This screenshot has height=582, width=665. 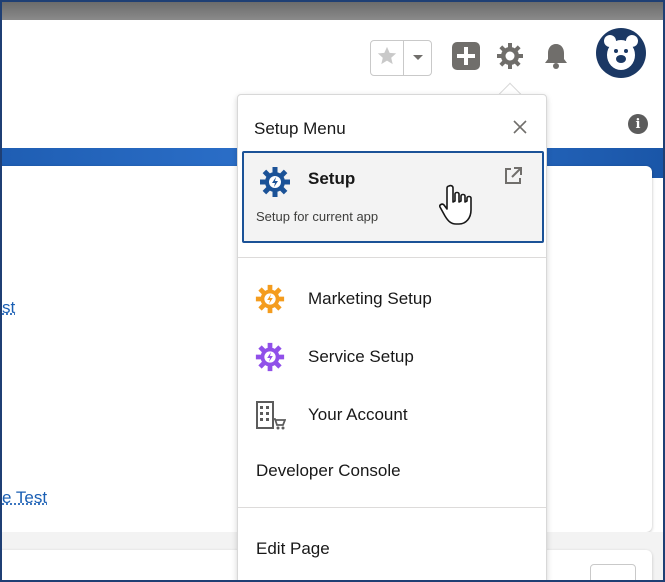 I want to click on record-link: e Test, so click(x=24, y=498).